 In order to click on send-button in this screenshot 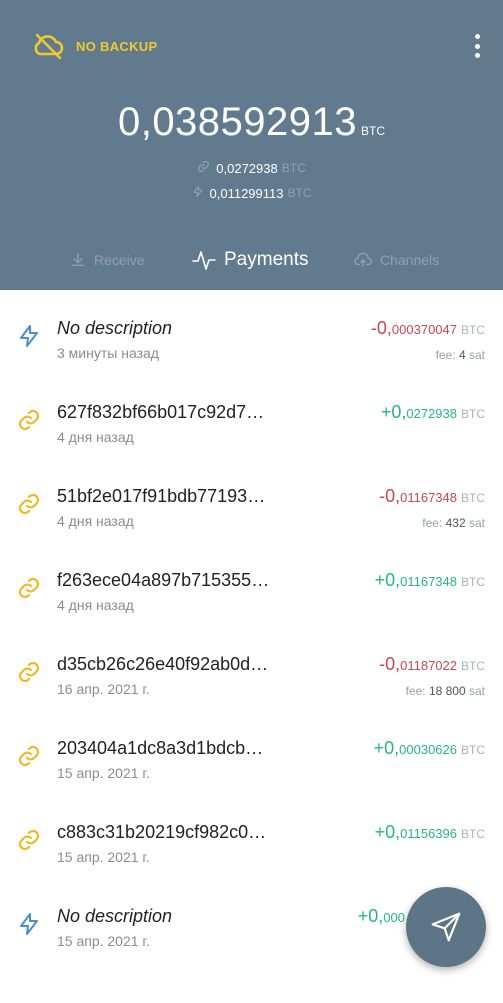, I will do `click(446, 927)`.